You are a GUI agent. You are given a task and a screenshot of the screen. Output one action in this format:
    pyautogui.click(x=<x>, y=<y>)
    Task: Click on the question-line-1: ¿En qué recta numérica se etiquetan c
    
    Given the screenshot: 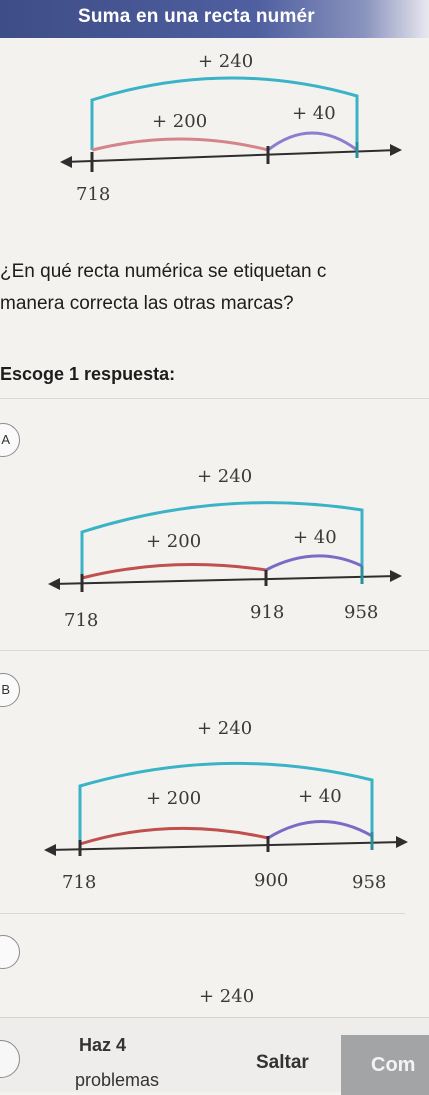 What is the action you would take?
    pyautogui.click(x=163, y=271)
    